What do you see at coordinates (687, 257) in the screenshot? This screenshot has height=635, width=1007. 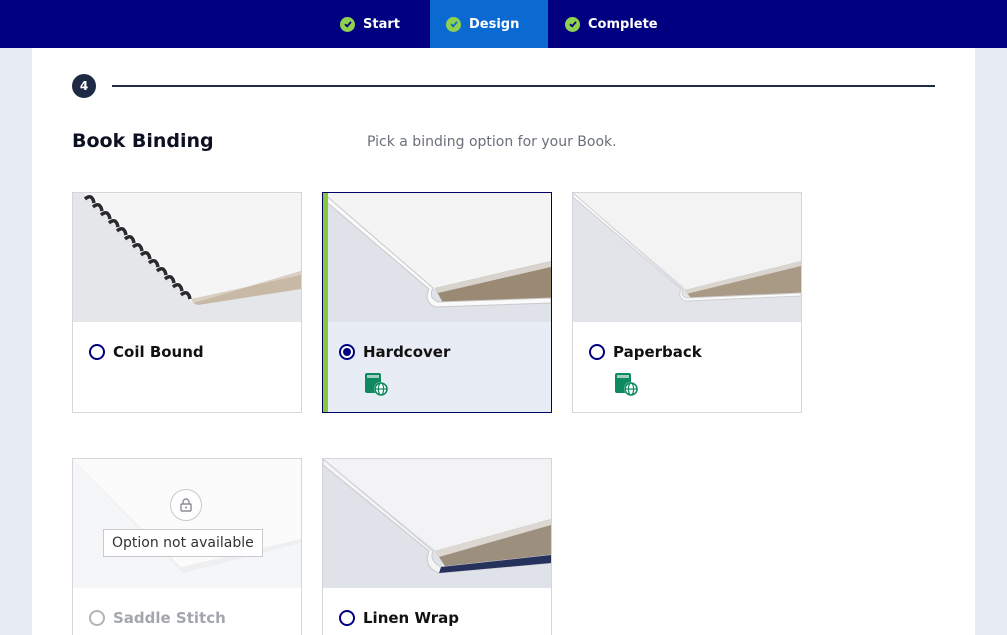 I see `paperback-image` at bounding box center [687, 257].